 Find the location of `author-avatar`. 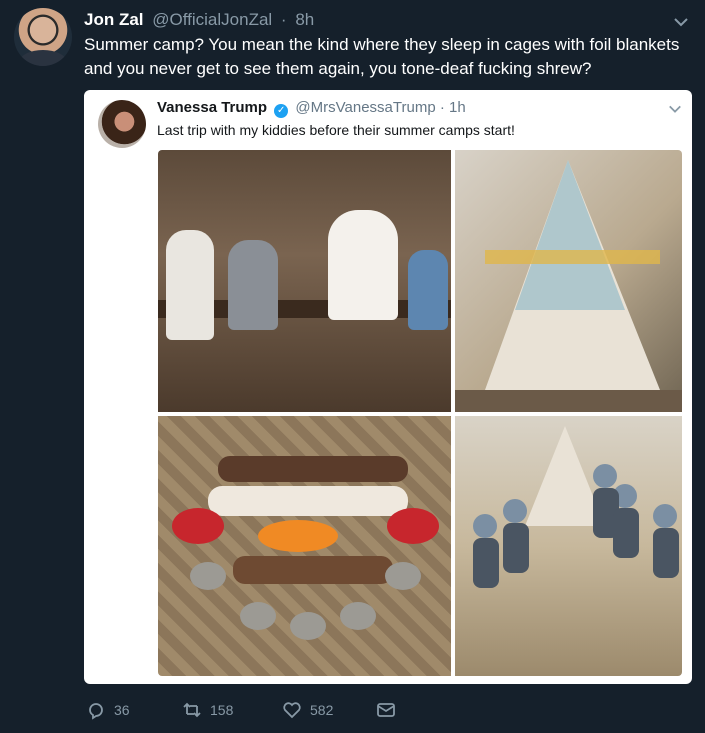

author-avatar is located at coordinates (43, 37).